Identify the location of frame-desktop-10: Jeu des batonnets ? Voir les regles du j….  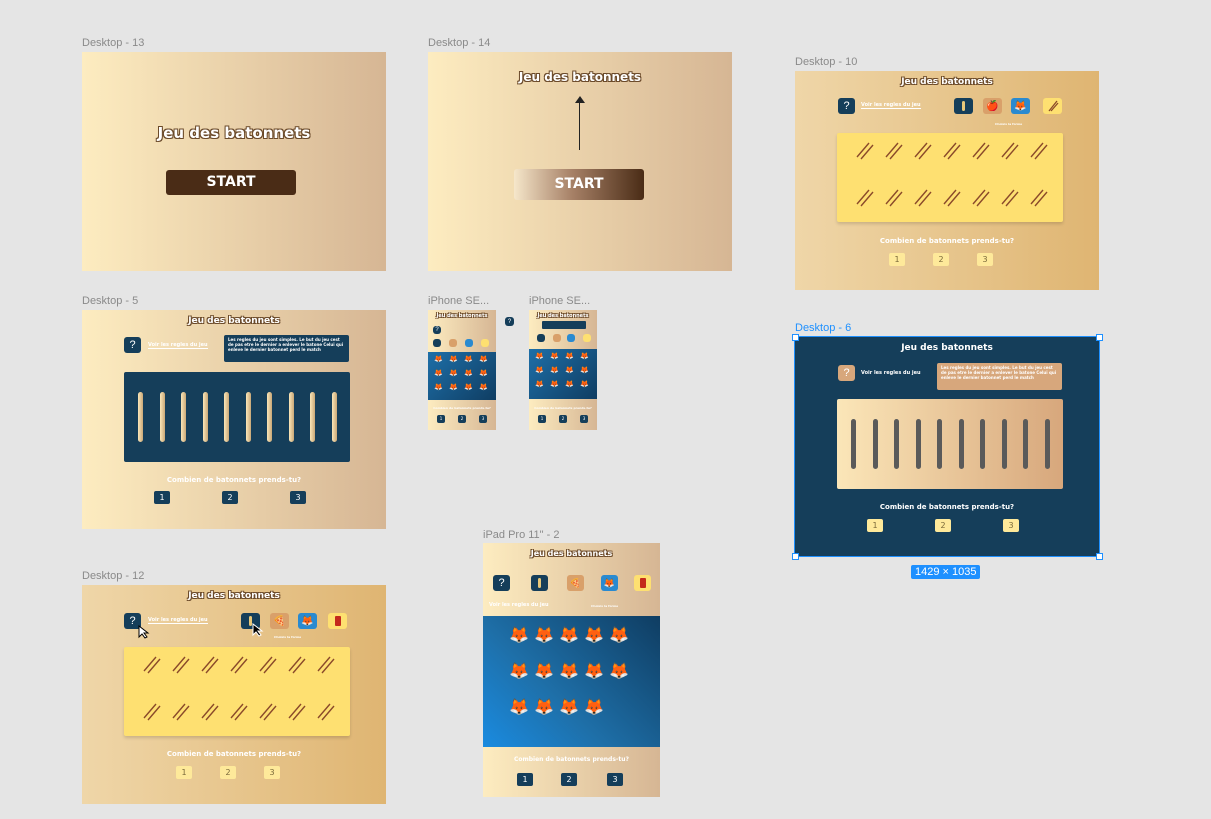
(947, 180).